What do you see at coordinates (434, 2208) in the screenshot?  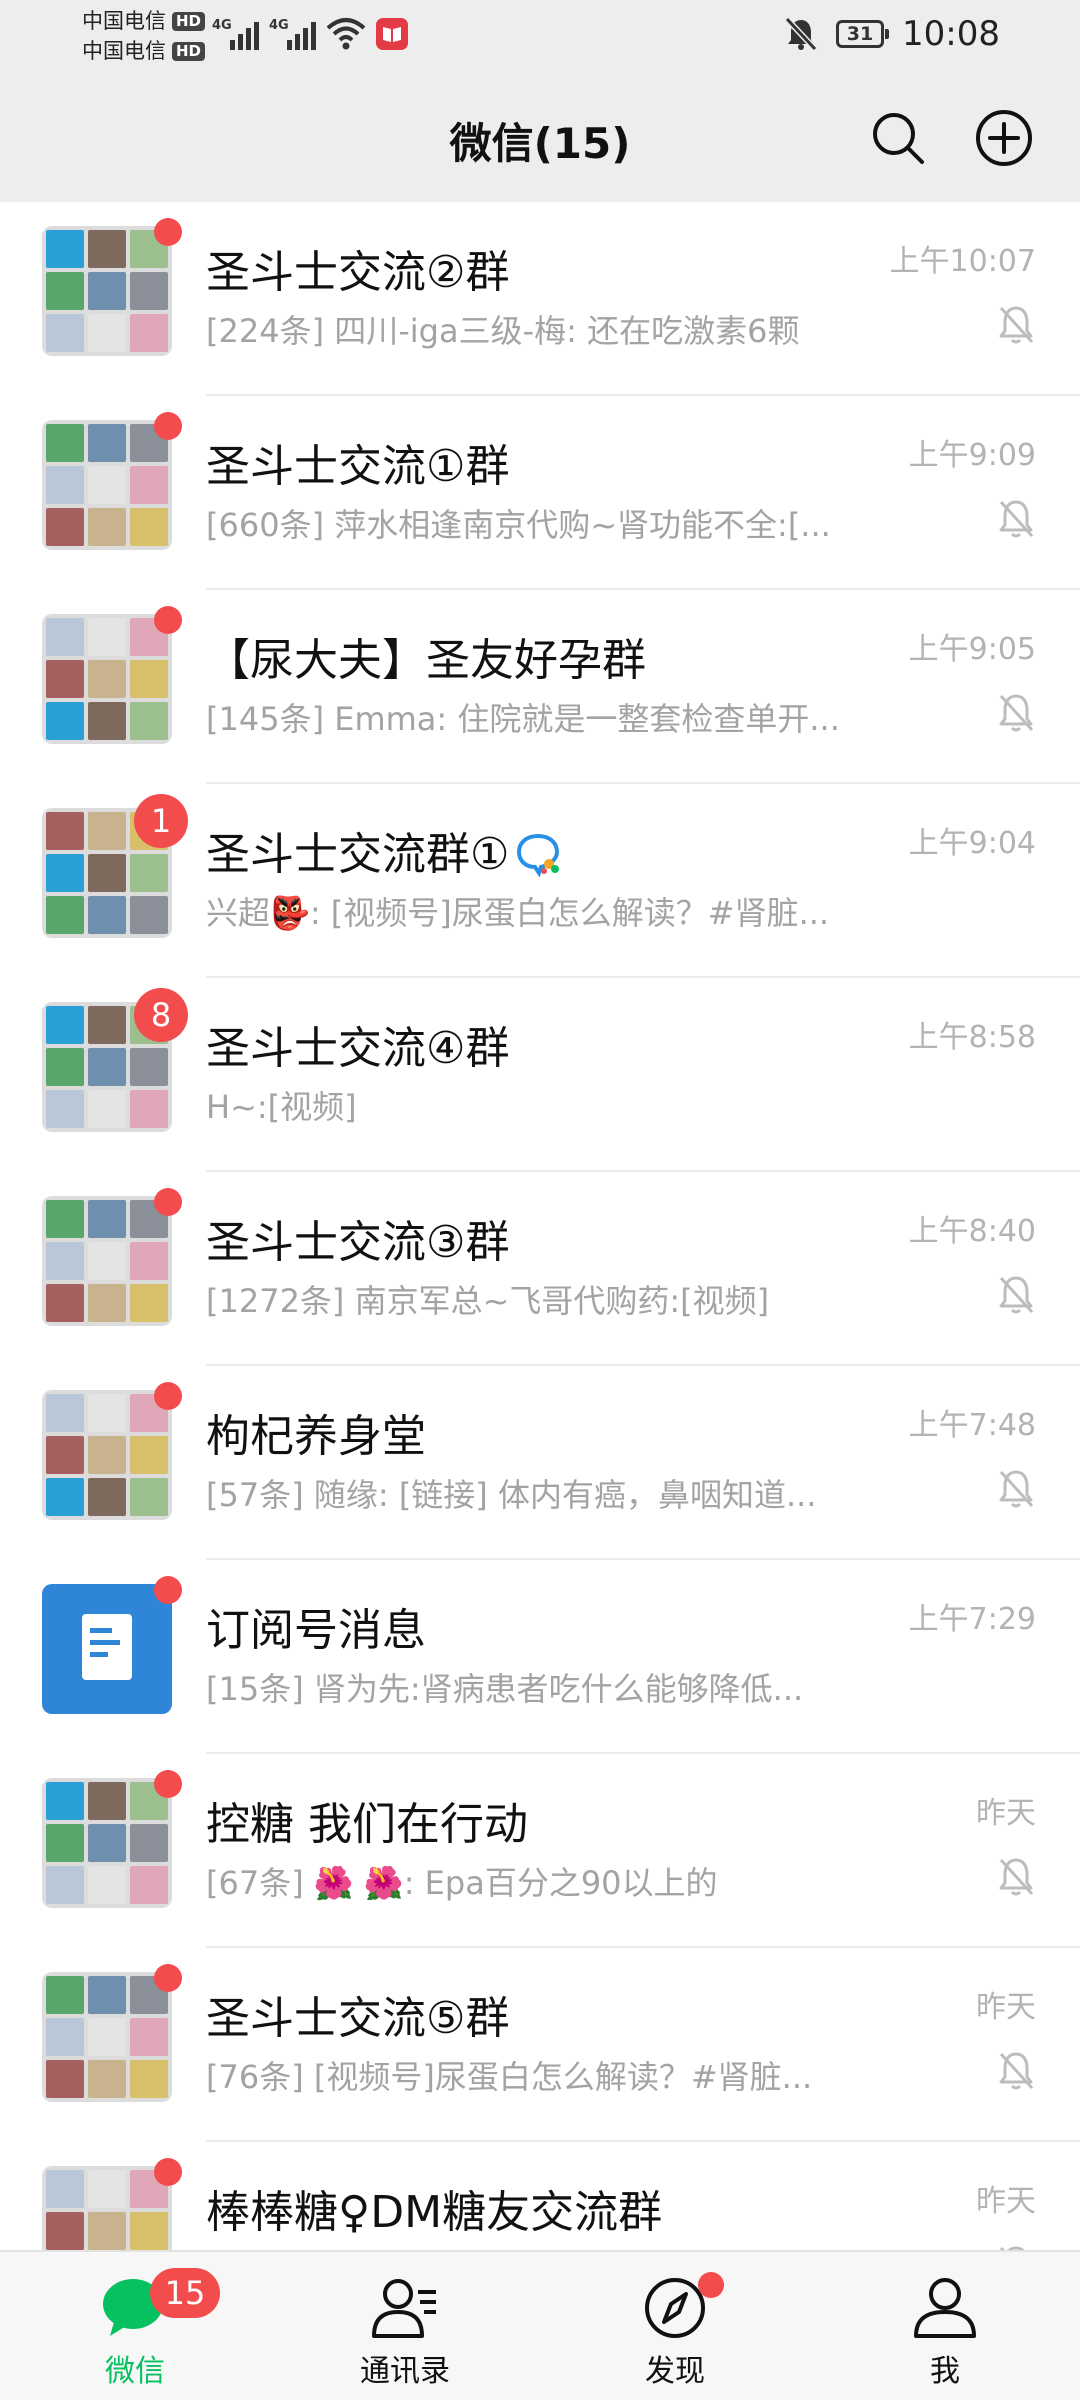 I see `chat-title: 棒棒糖♀DM糖友交流群` at bounding box center [434, 2208].